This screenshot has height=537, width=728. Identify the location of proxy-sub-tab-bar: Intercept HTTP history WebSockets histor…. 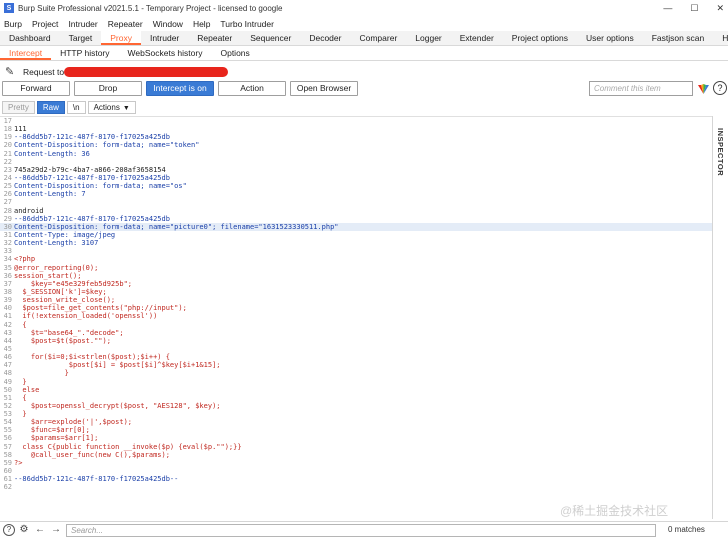
(364, 53).